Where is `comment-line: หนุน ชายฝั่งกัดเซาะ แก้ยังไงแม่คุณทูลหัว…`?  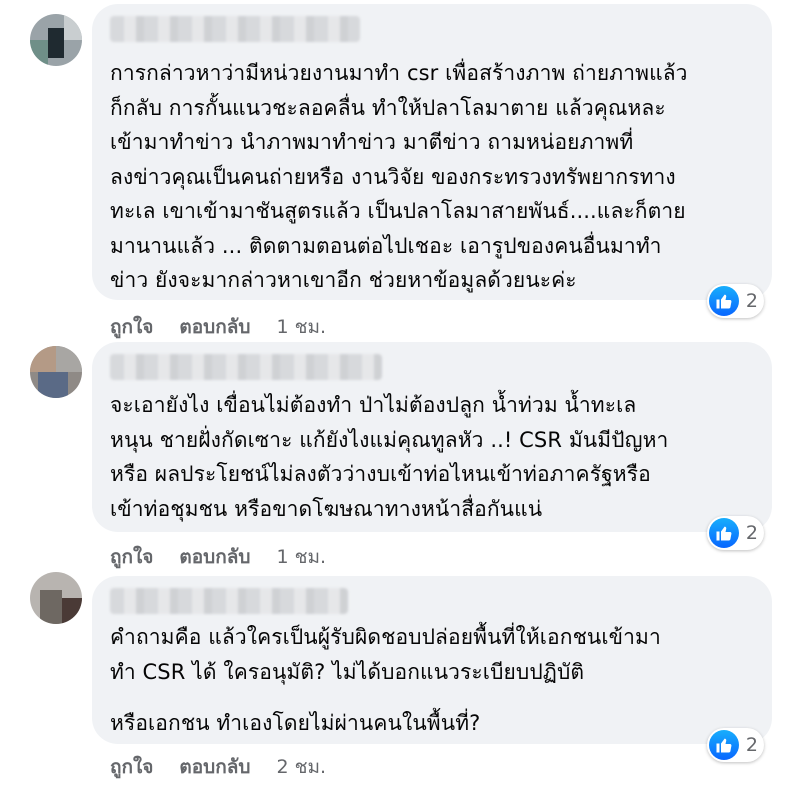 comment-line: หนุน ชายฝั่งกัดเซาะ แก้ยังไงแม่คุณทูลหัว… is located at coordinates (389, 439).